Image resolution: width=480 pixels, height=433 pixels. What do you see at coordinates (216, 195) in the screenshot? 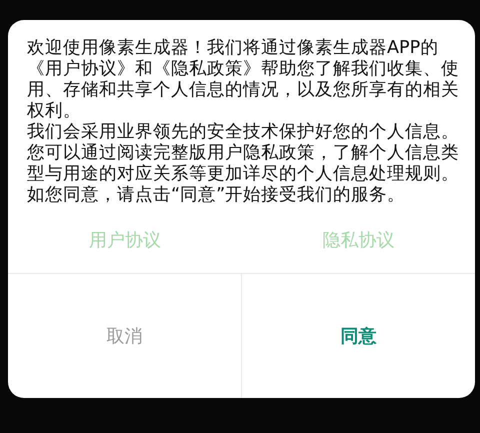
I see `dialog-text: 如您同意，请点击“同意”开始接受我们的服务。` at bounding box center [216, 195].